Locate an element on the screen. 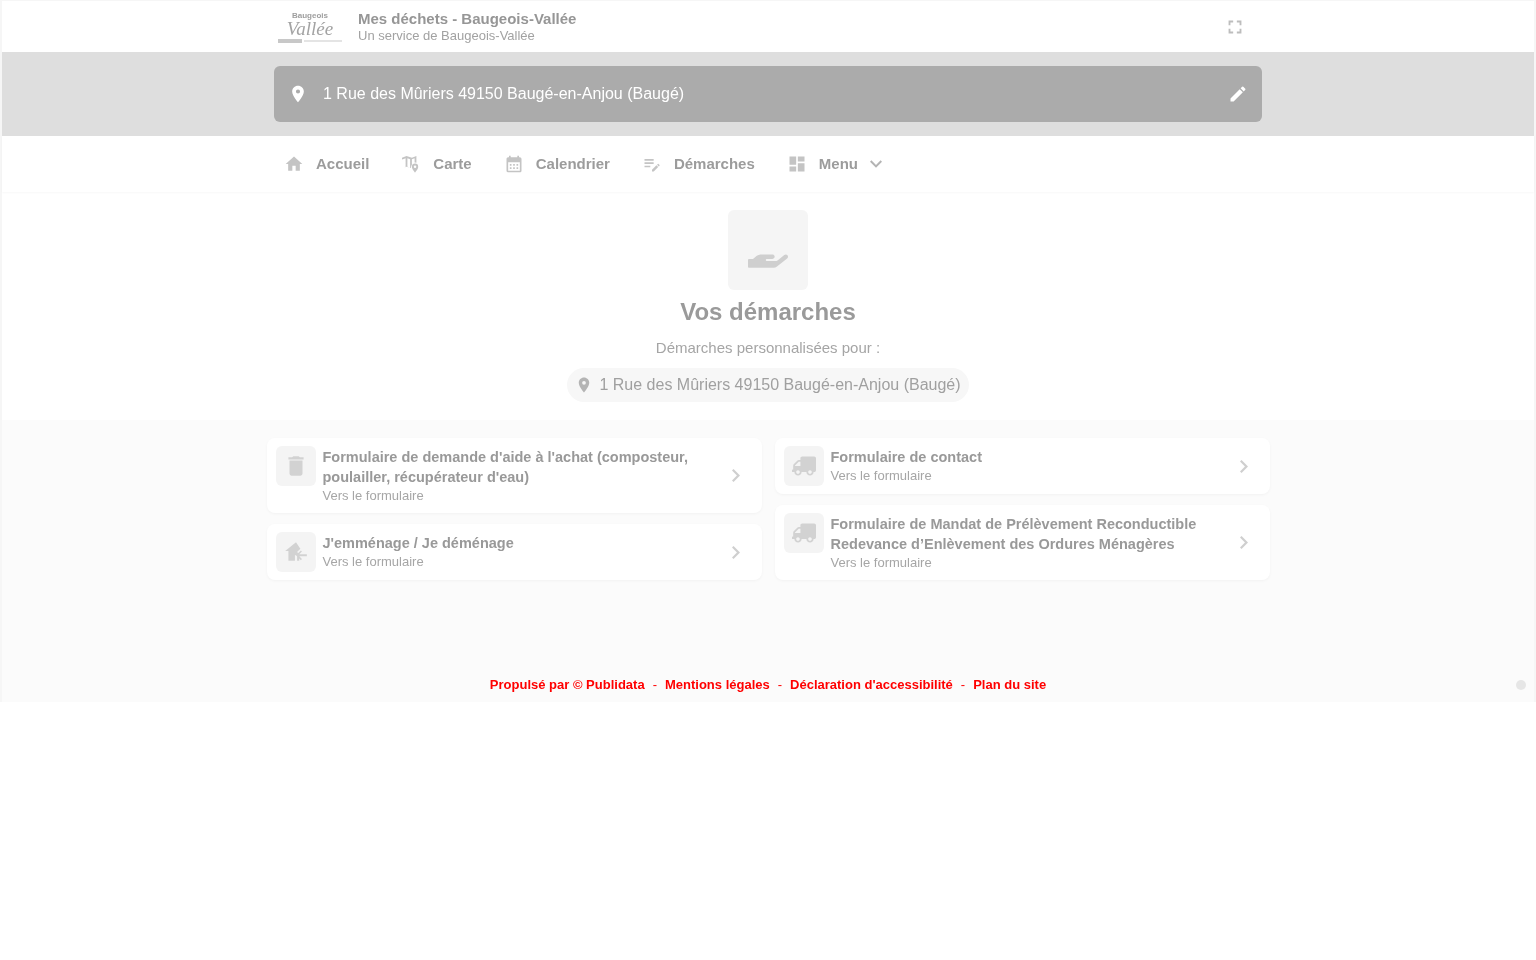  form-card: Formulaire de demande d'aide à l'achat (composteur, poulailler, récupérateur d'eau) Vers le formulaire is located at coordinates (514, 475).